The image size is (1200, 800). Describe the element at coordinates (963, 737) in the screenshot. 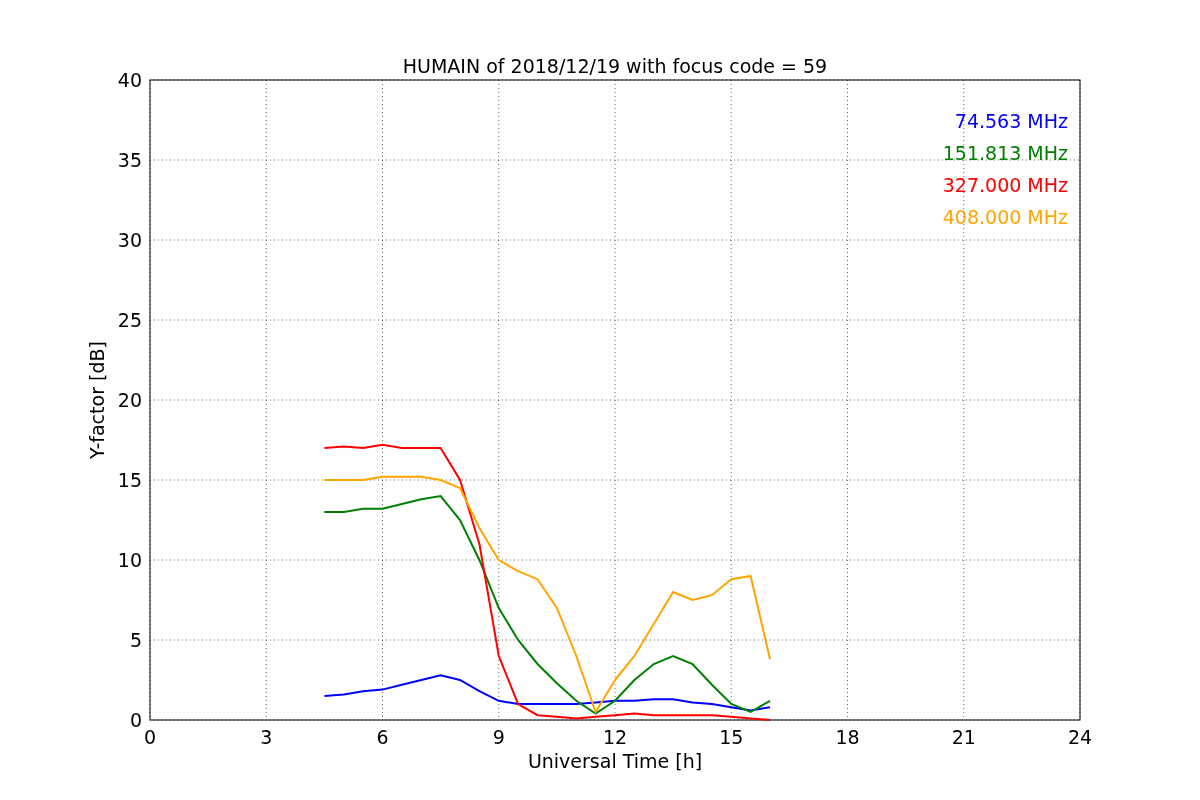

I see `x-tick-label: 21` at that location.